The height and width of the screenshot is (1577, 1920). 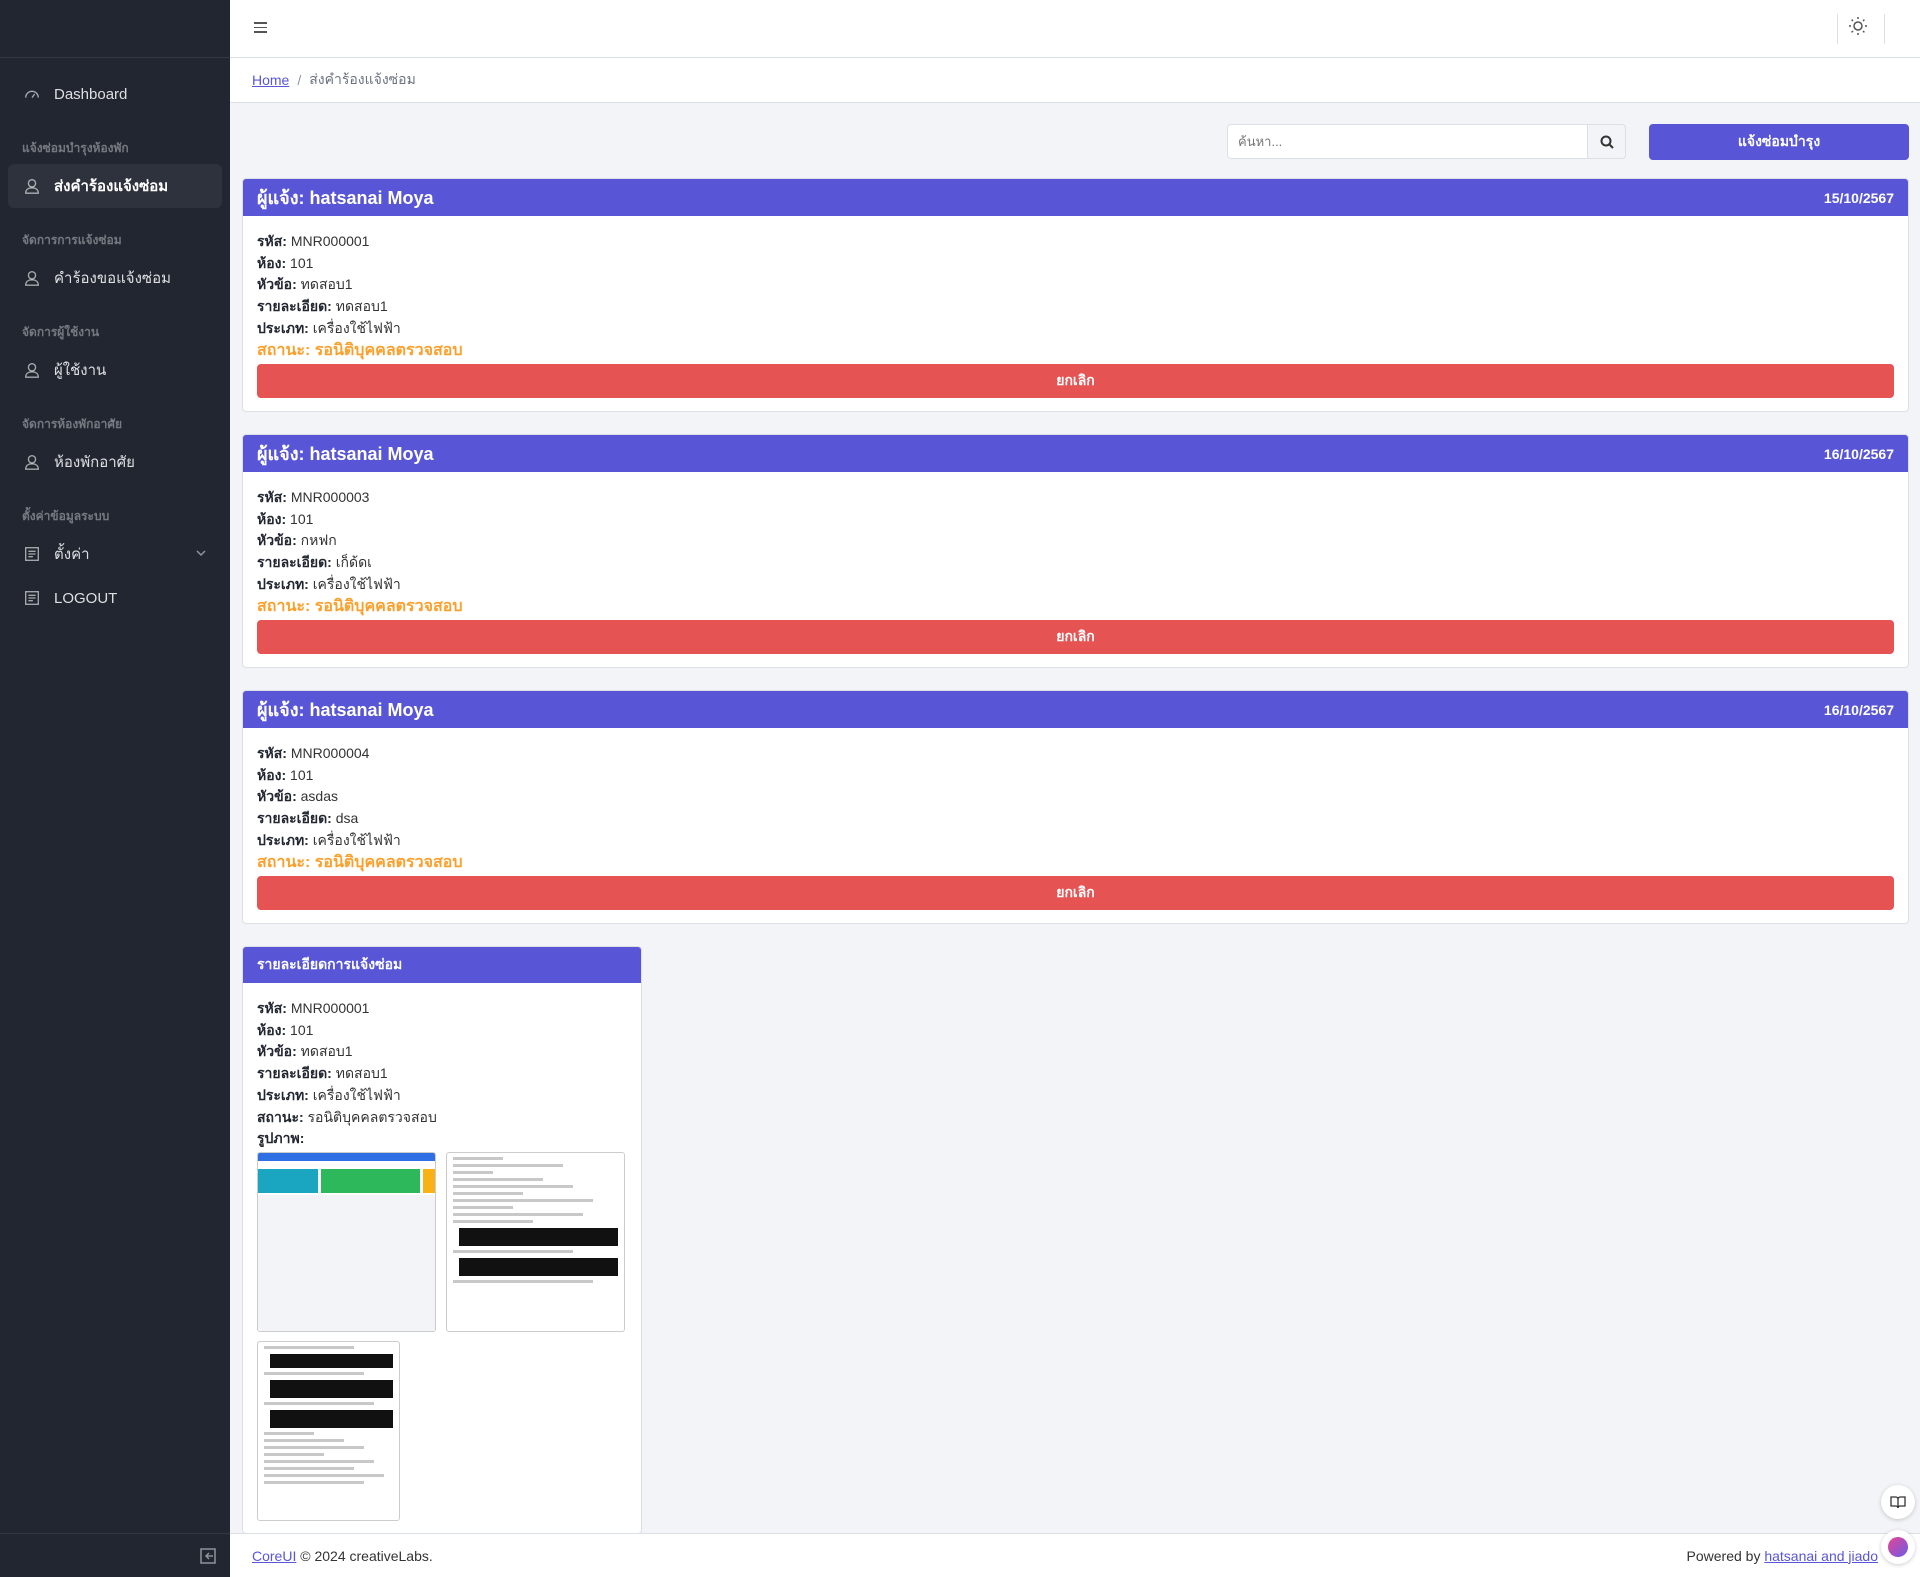 I want to click on breadcrumb: Home / ส่งคำร้องแจ้งซ่อม, so click(x=1075, y=80).